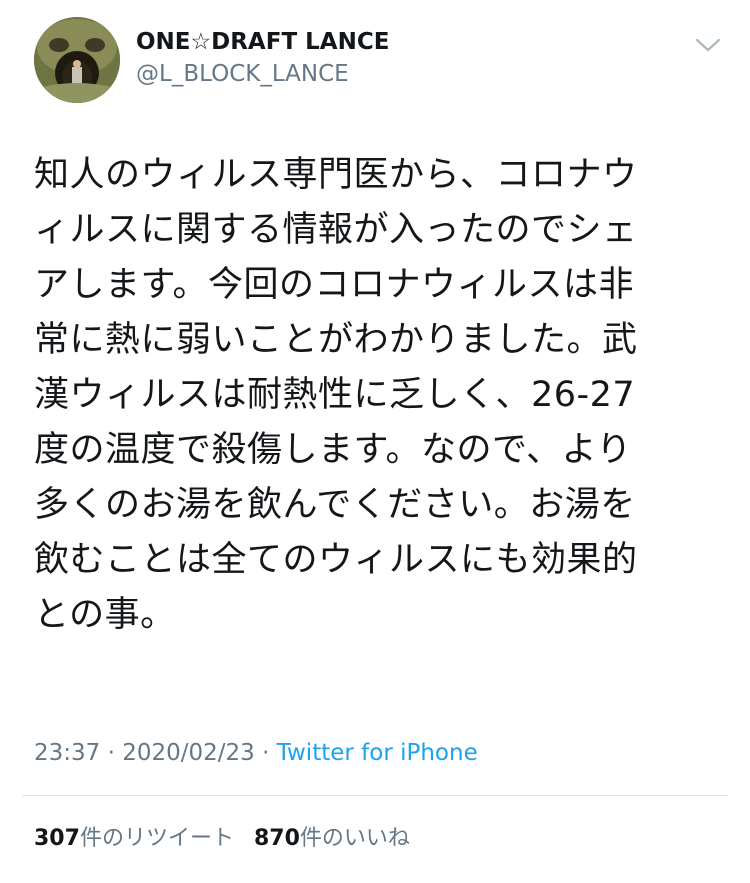 The width and height of the screenshot is (750, 883). Describe the element at coordinates (262, 42) in the screenshot. I see `display-name: ONE☆DRAFT LANCE` at that location.